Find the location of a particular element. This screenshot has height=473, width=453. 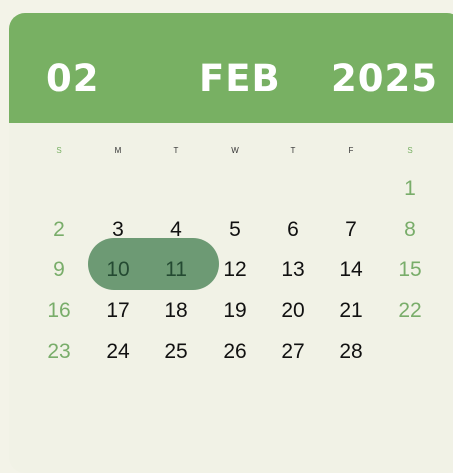

day-cell: 2 is located at coordinates (59, 230).